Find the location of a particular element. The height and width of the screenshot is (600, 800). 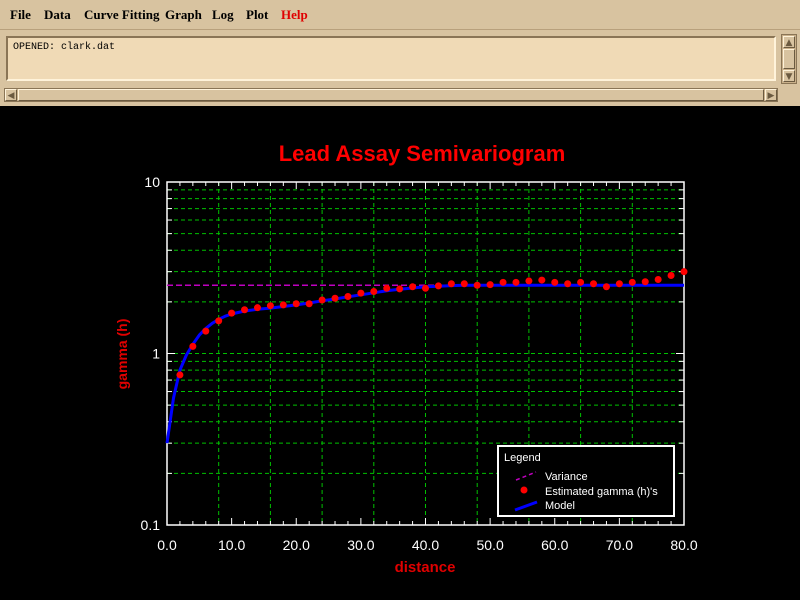

x-tick-label: 60.0 is located at coordinates (554, 545).